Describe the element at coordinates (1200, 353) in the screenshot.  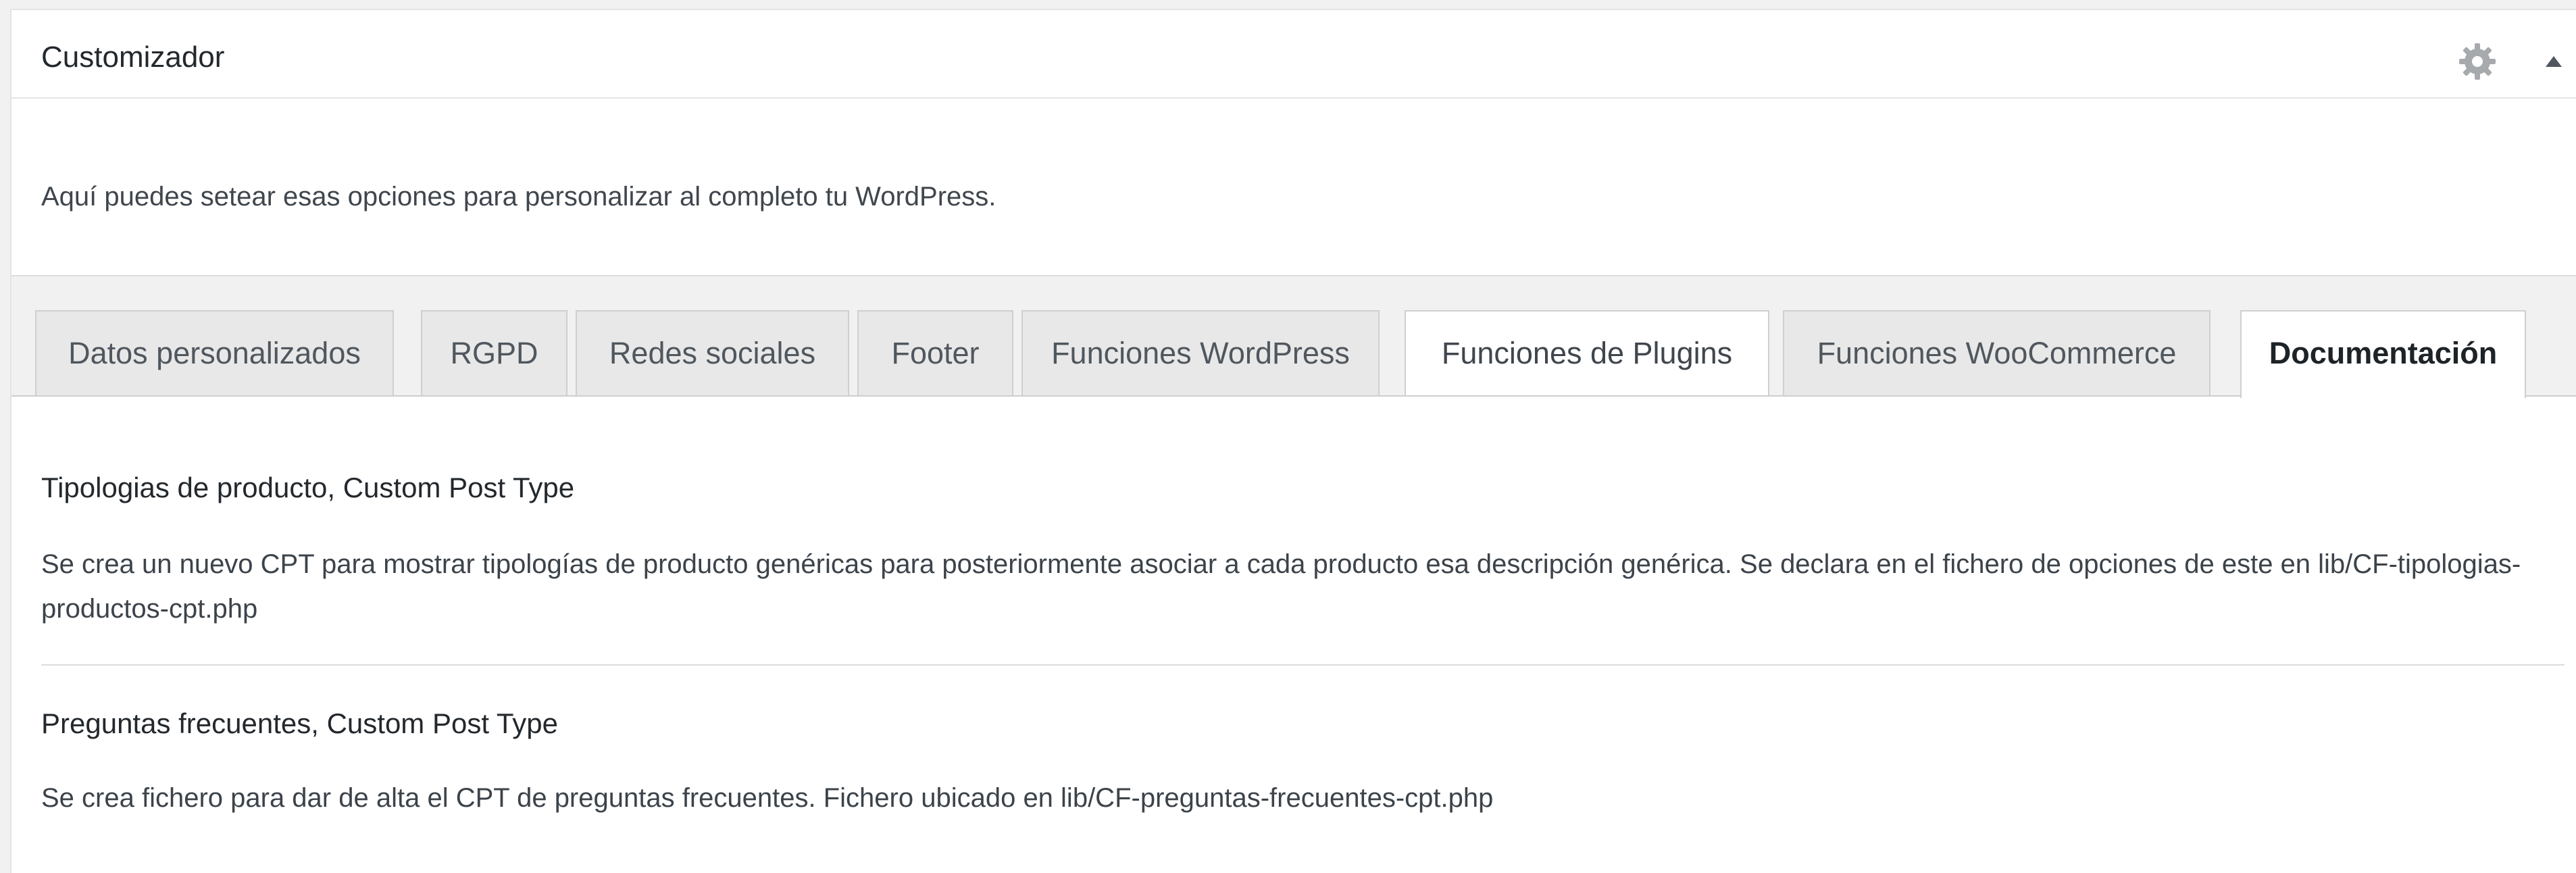
I see `tab-funciones-wordpress: Funciones WordPress` at that location.